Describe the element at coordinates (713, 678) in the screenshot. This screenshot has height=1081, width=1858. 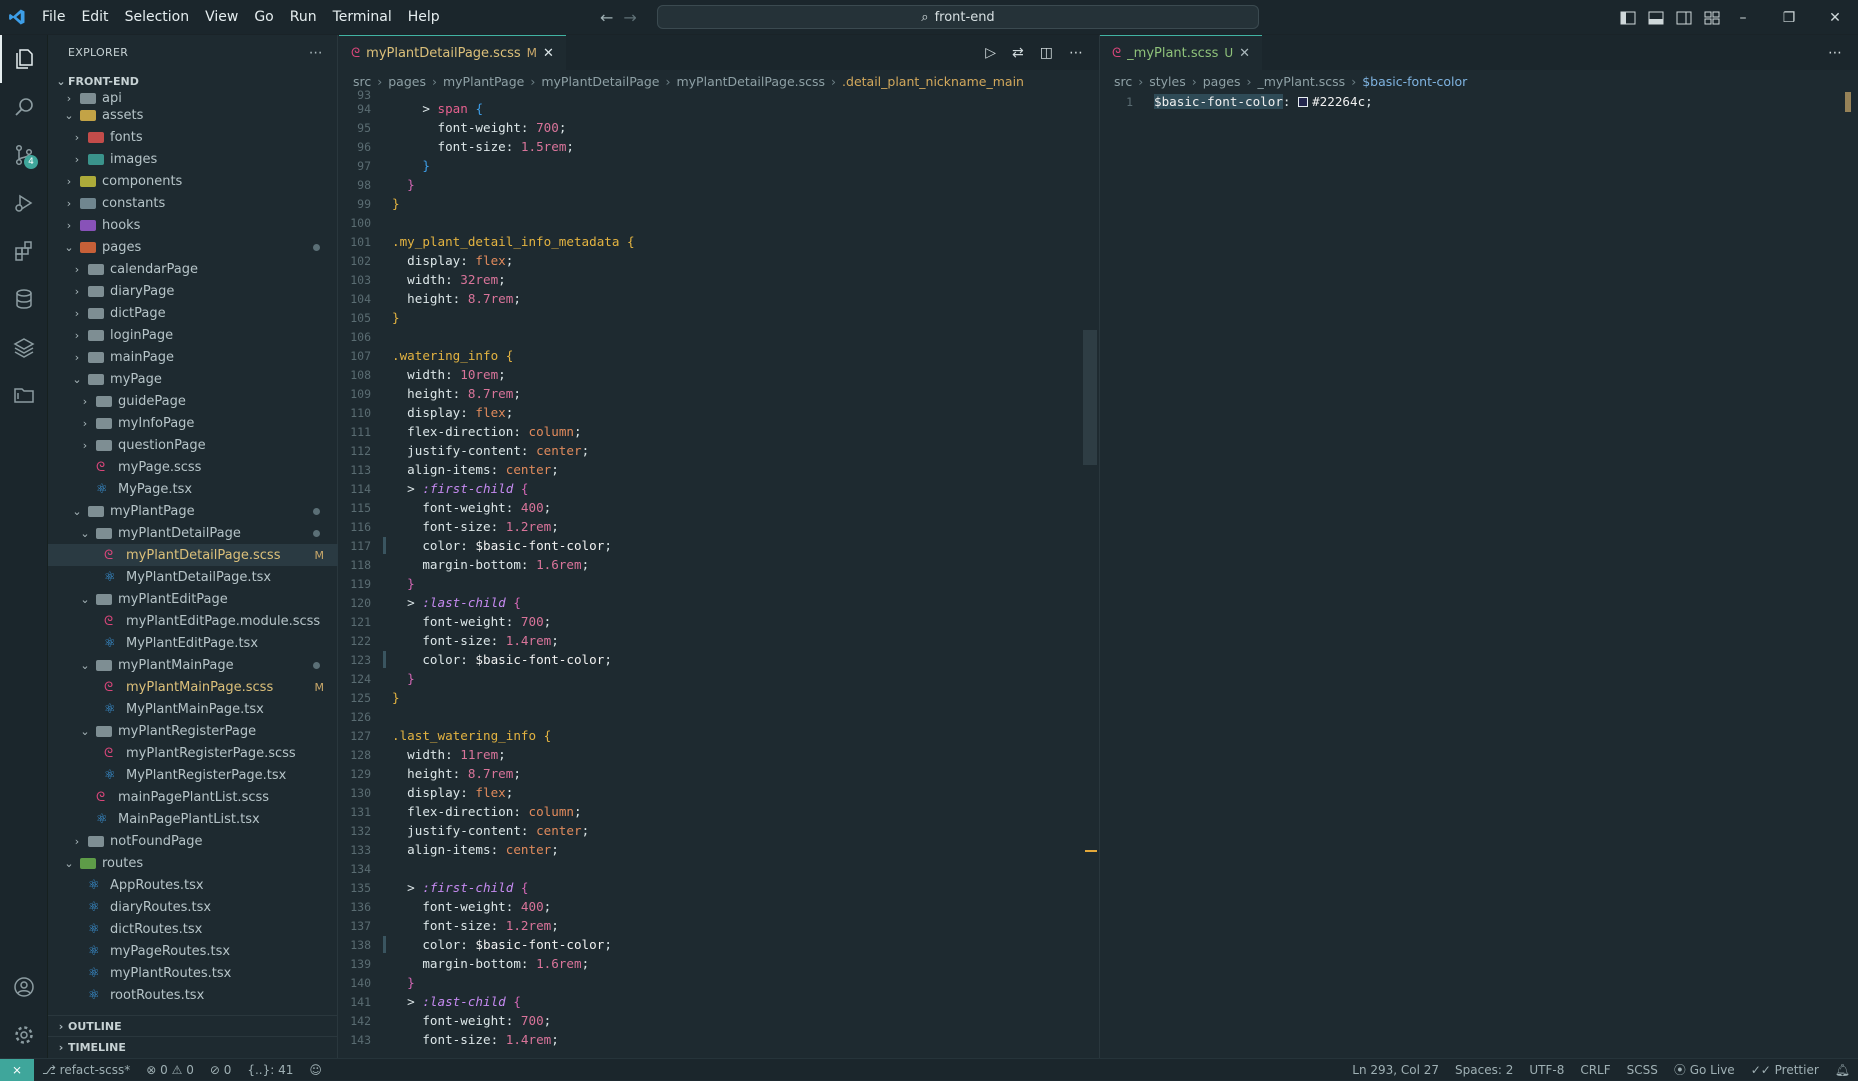
I see `code-line: 124 }` at that location.